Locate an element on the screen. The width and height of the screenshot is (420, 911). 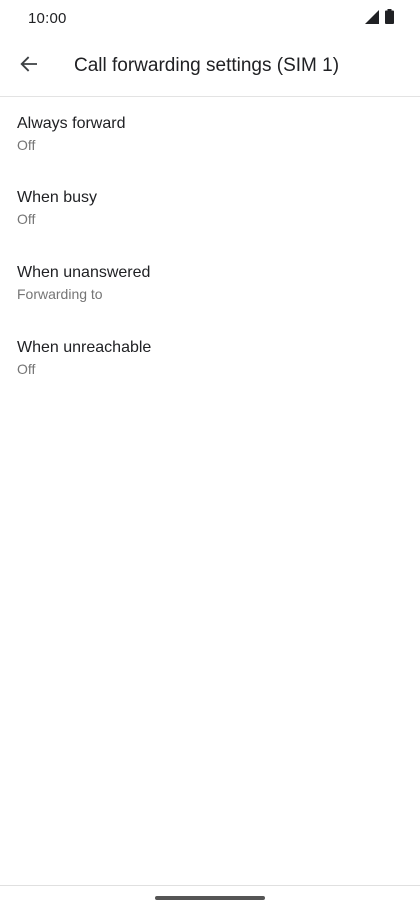
signal-icon is located at coordinates (372, 19).